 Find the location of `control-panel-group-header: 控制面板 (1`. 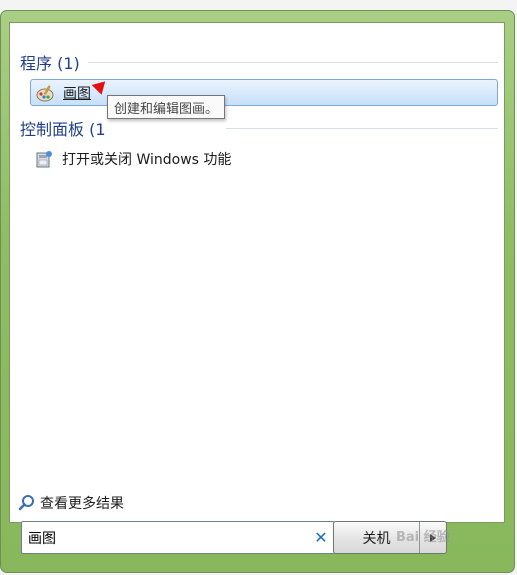

control-panel-group-header: 控制面板 (1 is located at coordinates (259, 128).